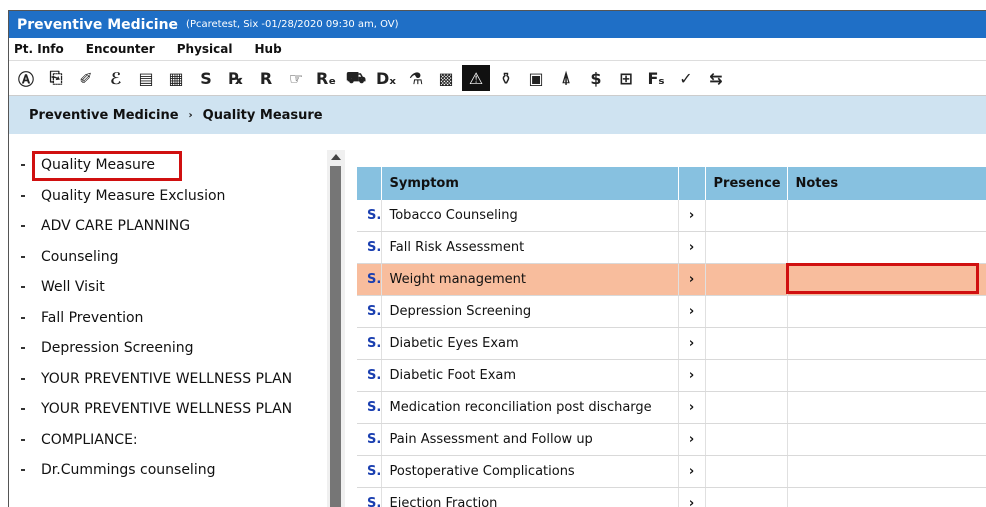 The height and width of the screenshot is (507, 986). Describe the element at coordinates (529, 344) in the screenshot. I see `symptom-cell: Diabetic Eyes Exam` at that location.